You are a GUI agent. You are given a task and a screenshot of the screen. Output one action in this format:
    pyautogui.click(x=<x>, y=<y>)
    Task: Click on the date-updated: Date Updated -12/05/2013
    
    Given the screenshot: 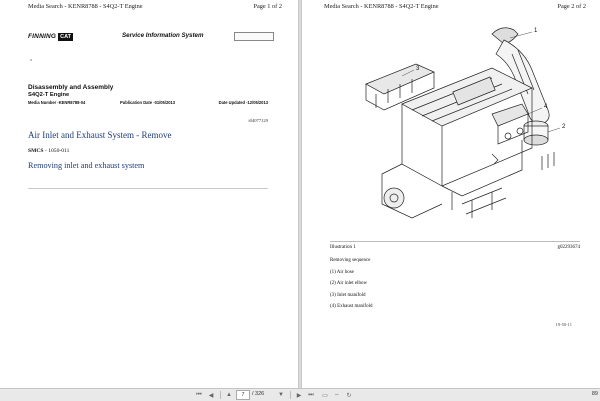 What is the action you would take?
    pyautogui.click(x=243, y=102)
    